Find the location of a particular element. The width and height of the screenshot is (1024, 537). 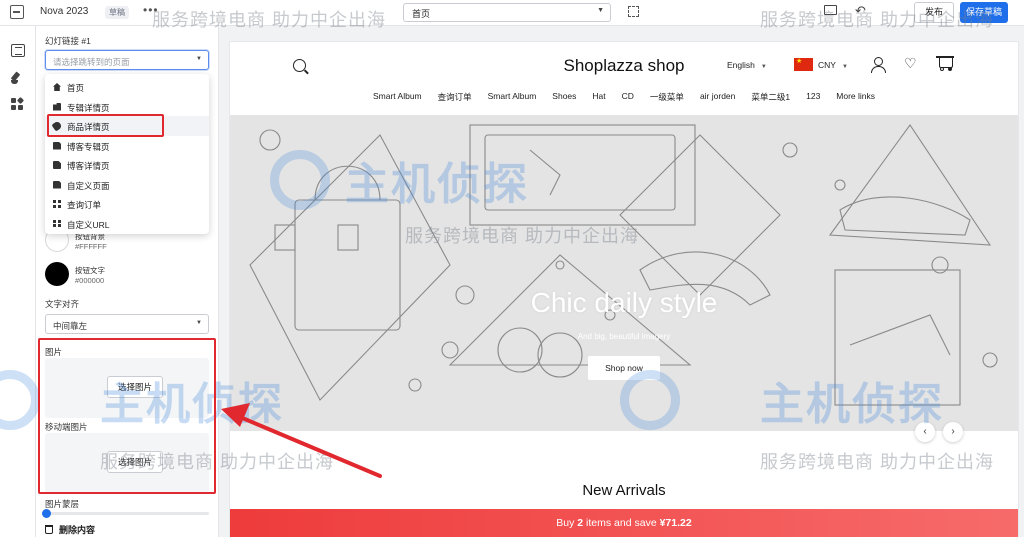

annotation-arrow is located at coordinates (301, 440).